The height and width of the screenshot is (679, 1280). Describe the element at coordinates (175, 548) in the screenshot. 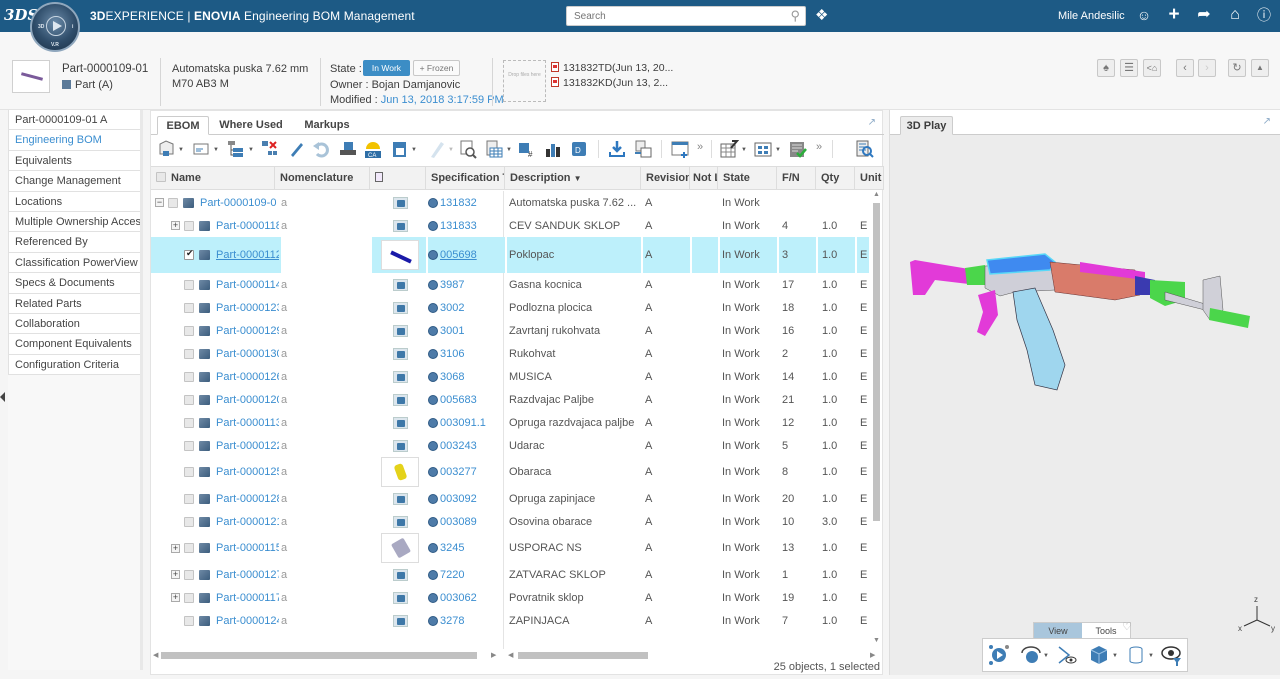

I see `expand-icon: +` at that location.